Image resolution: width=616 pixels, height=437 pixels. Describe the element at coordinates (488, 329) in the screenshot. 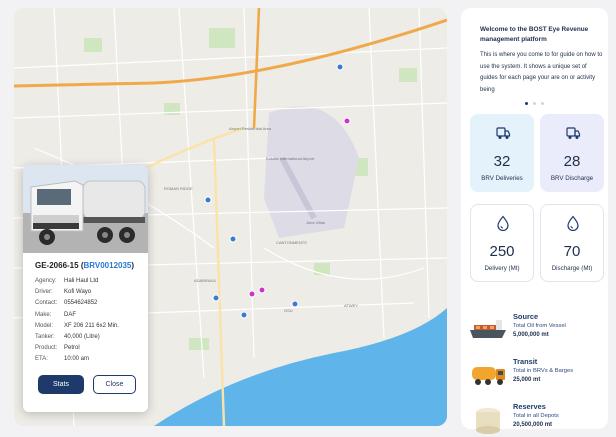

I see `tanker-ship-icon` at that location.